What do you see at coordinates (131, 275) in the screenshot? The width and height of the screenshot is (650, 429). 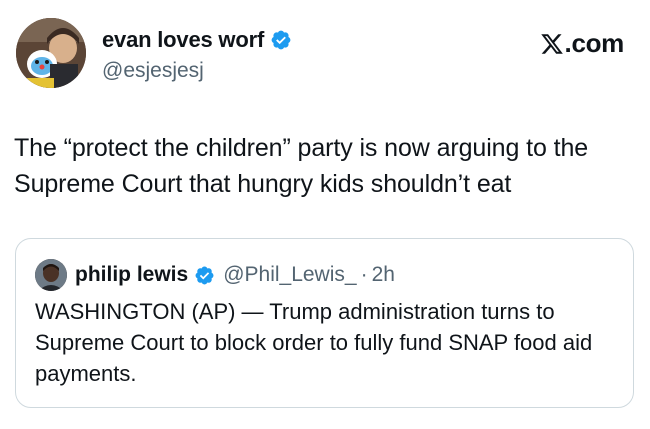 I see `quoted-author-display-name: philip lewis` at bounding box center [131, 275].